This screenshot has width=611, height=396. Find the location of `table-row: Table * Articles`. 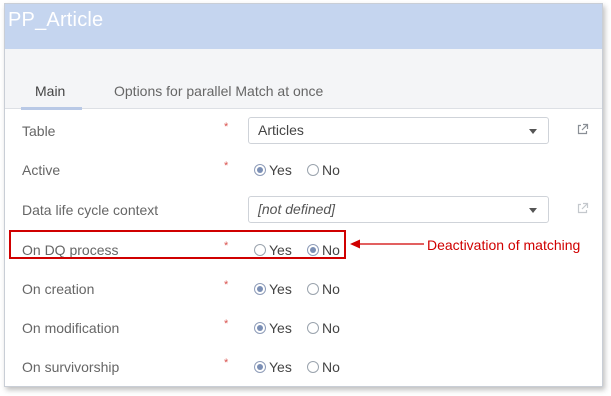

table-row: Table * Articles is located at coordinates (303, 132).